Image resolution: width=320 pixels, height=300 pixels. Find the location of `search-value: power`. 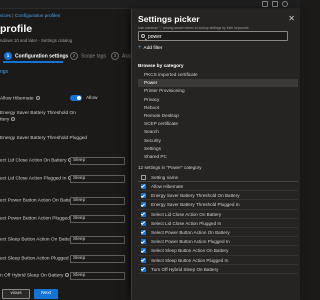

search-value: power is located at coordinates (155, 37).